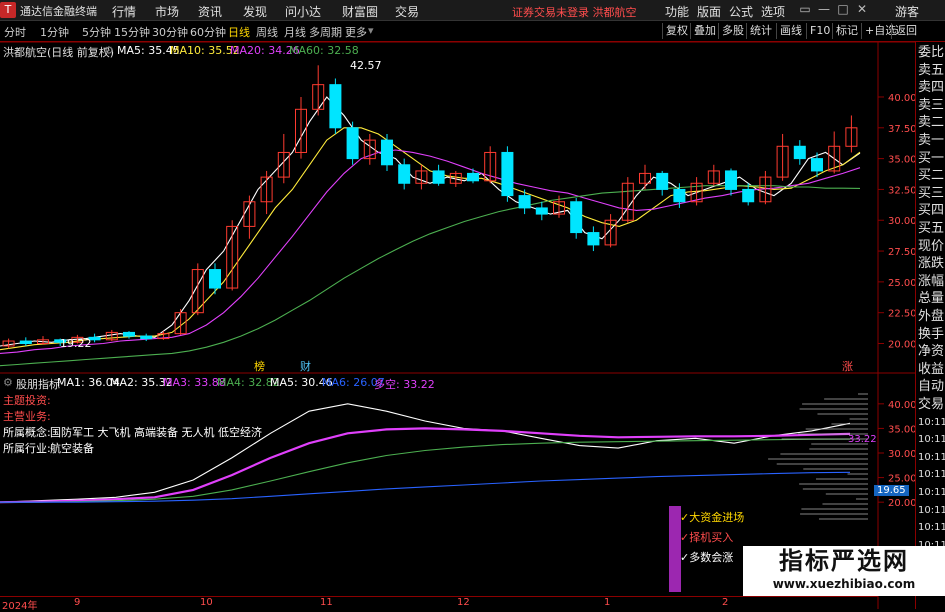 This screenshot has width=945, height=612. I want to click on quote-panel-label: 卖三, so click(931, 105).